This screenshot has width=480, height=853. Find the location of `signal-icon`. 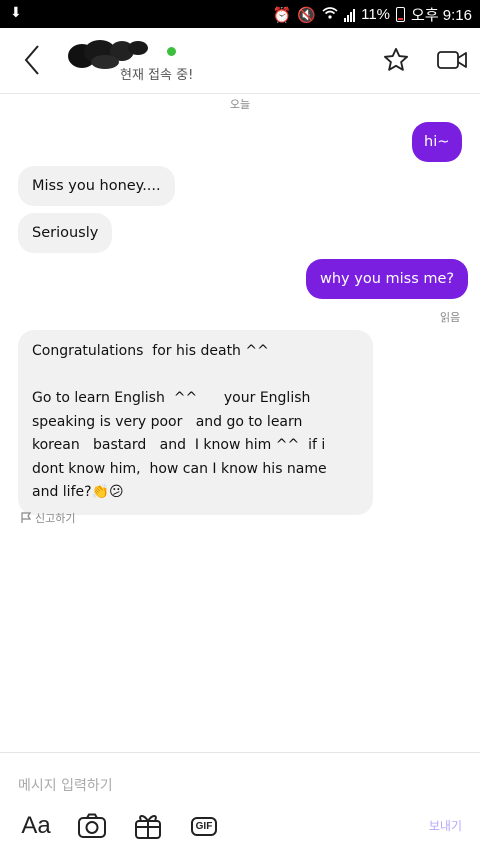

signal-icon is located at coordinates (350, 15).